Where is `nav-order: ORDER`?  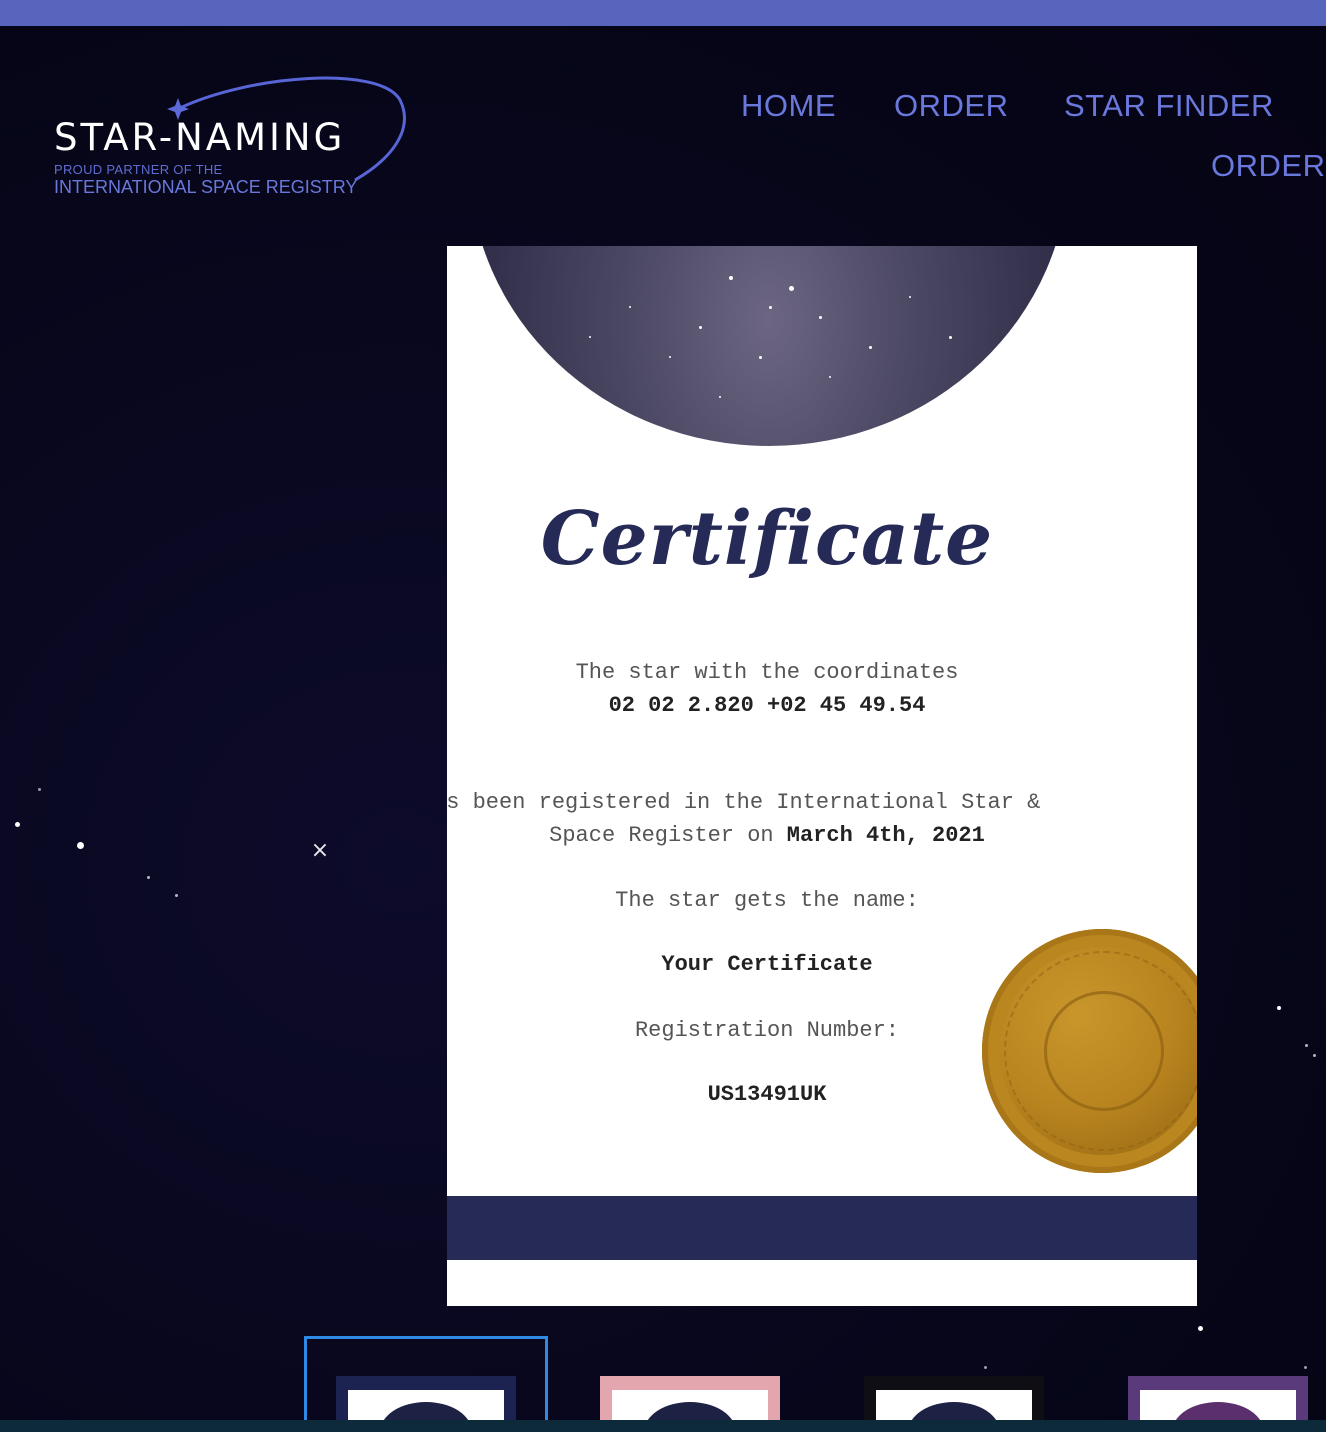
nav-order: ORDER is located at coordinates (951, 106).